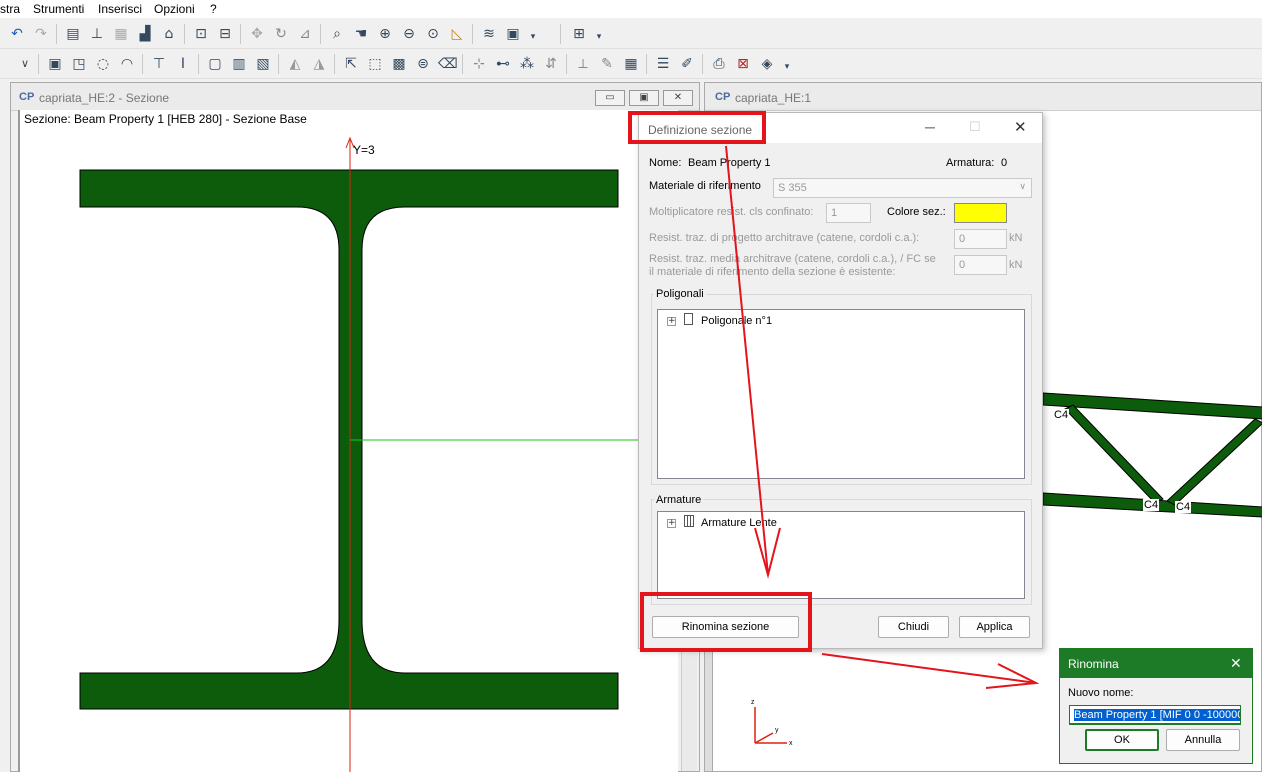 Image resolution: width=1262 pixels, height=772 pixels. I want to click on zoom-window-icon: ⌕, so click(337, 34).